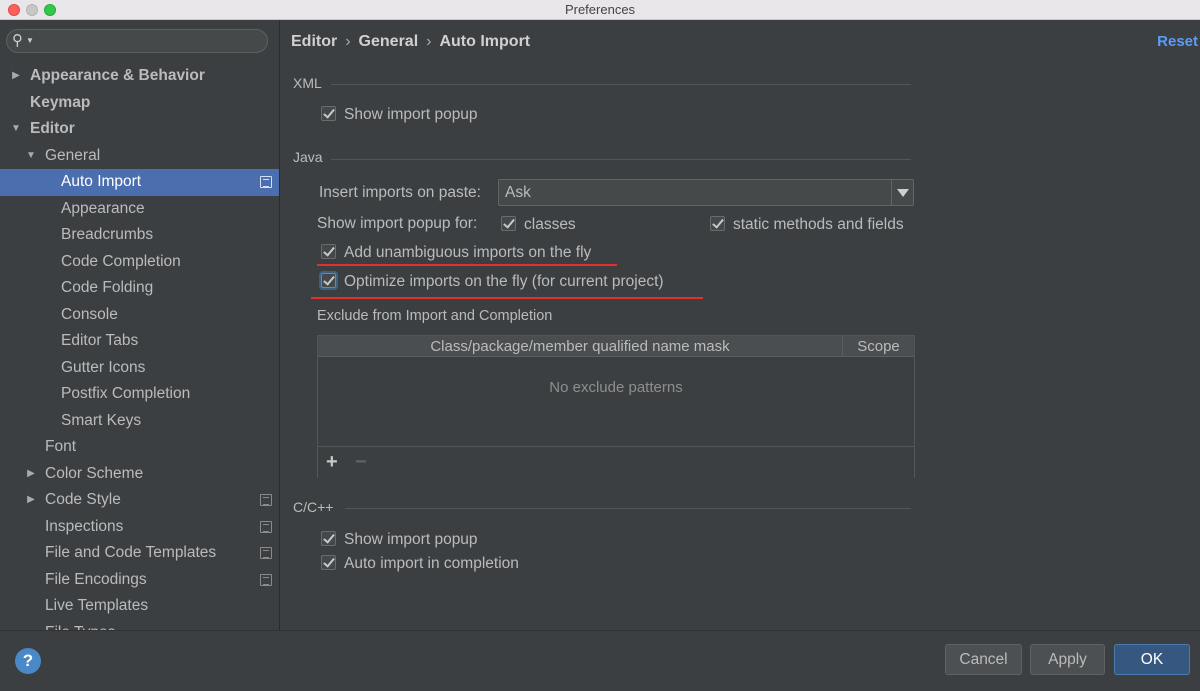 This screenshot has width=1200, height=691. Describe the element at coordinates (878, 346) in the screenshot. I see `scope-column-header: Scope` at that location.